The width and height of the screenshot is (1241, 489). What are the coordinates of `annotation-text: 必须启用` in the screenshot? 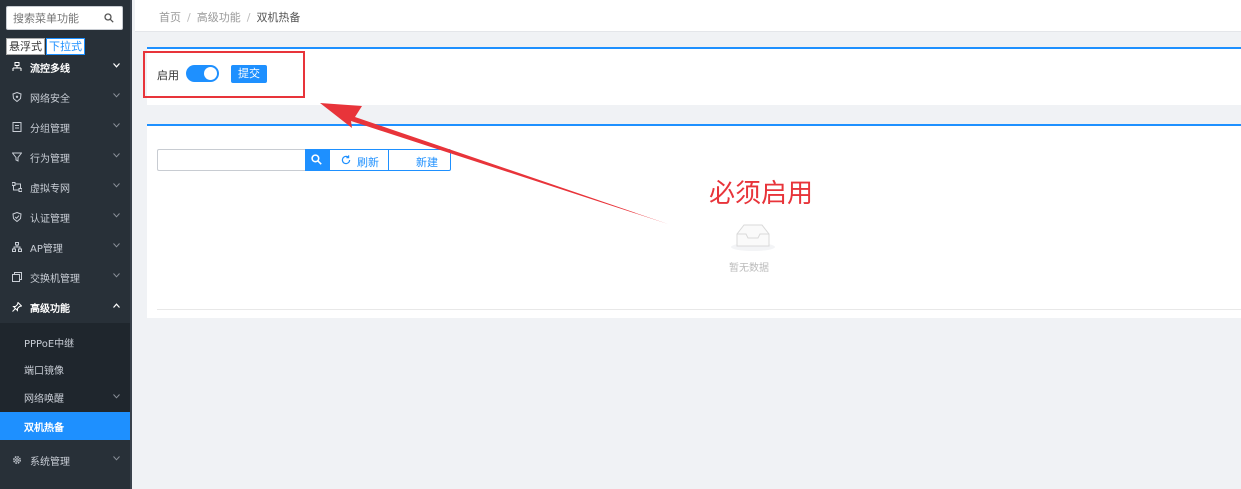 It's located at (761, 194).